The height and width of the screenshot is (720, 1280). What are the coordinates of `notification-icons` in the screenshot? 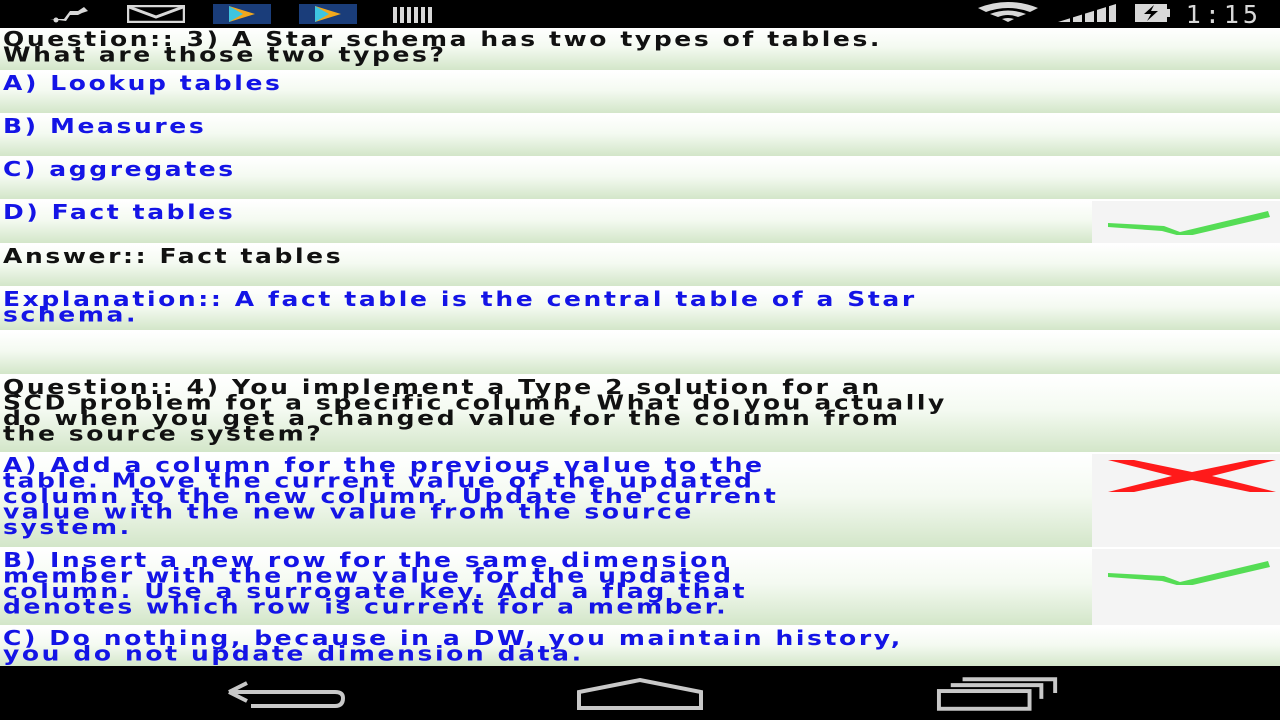 It's located at (242, 14).